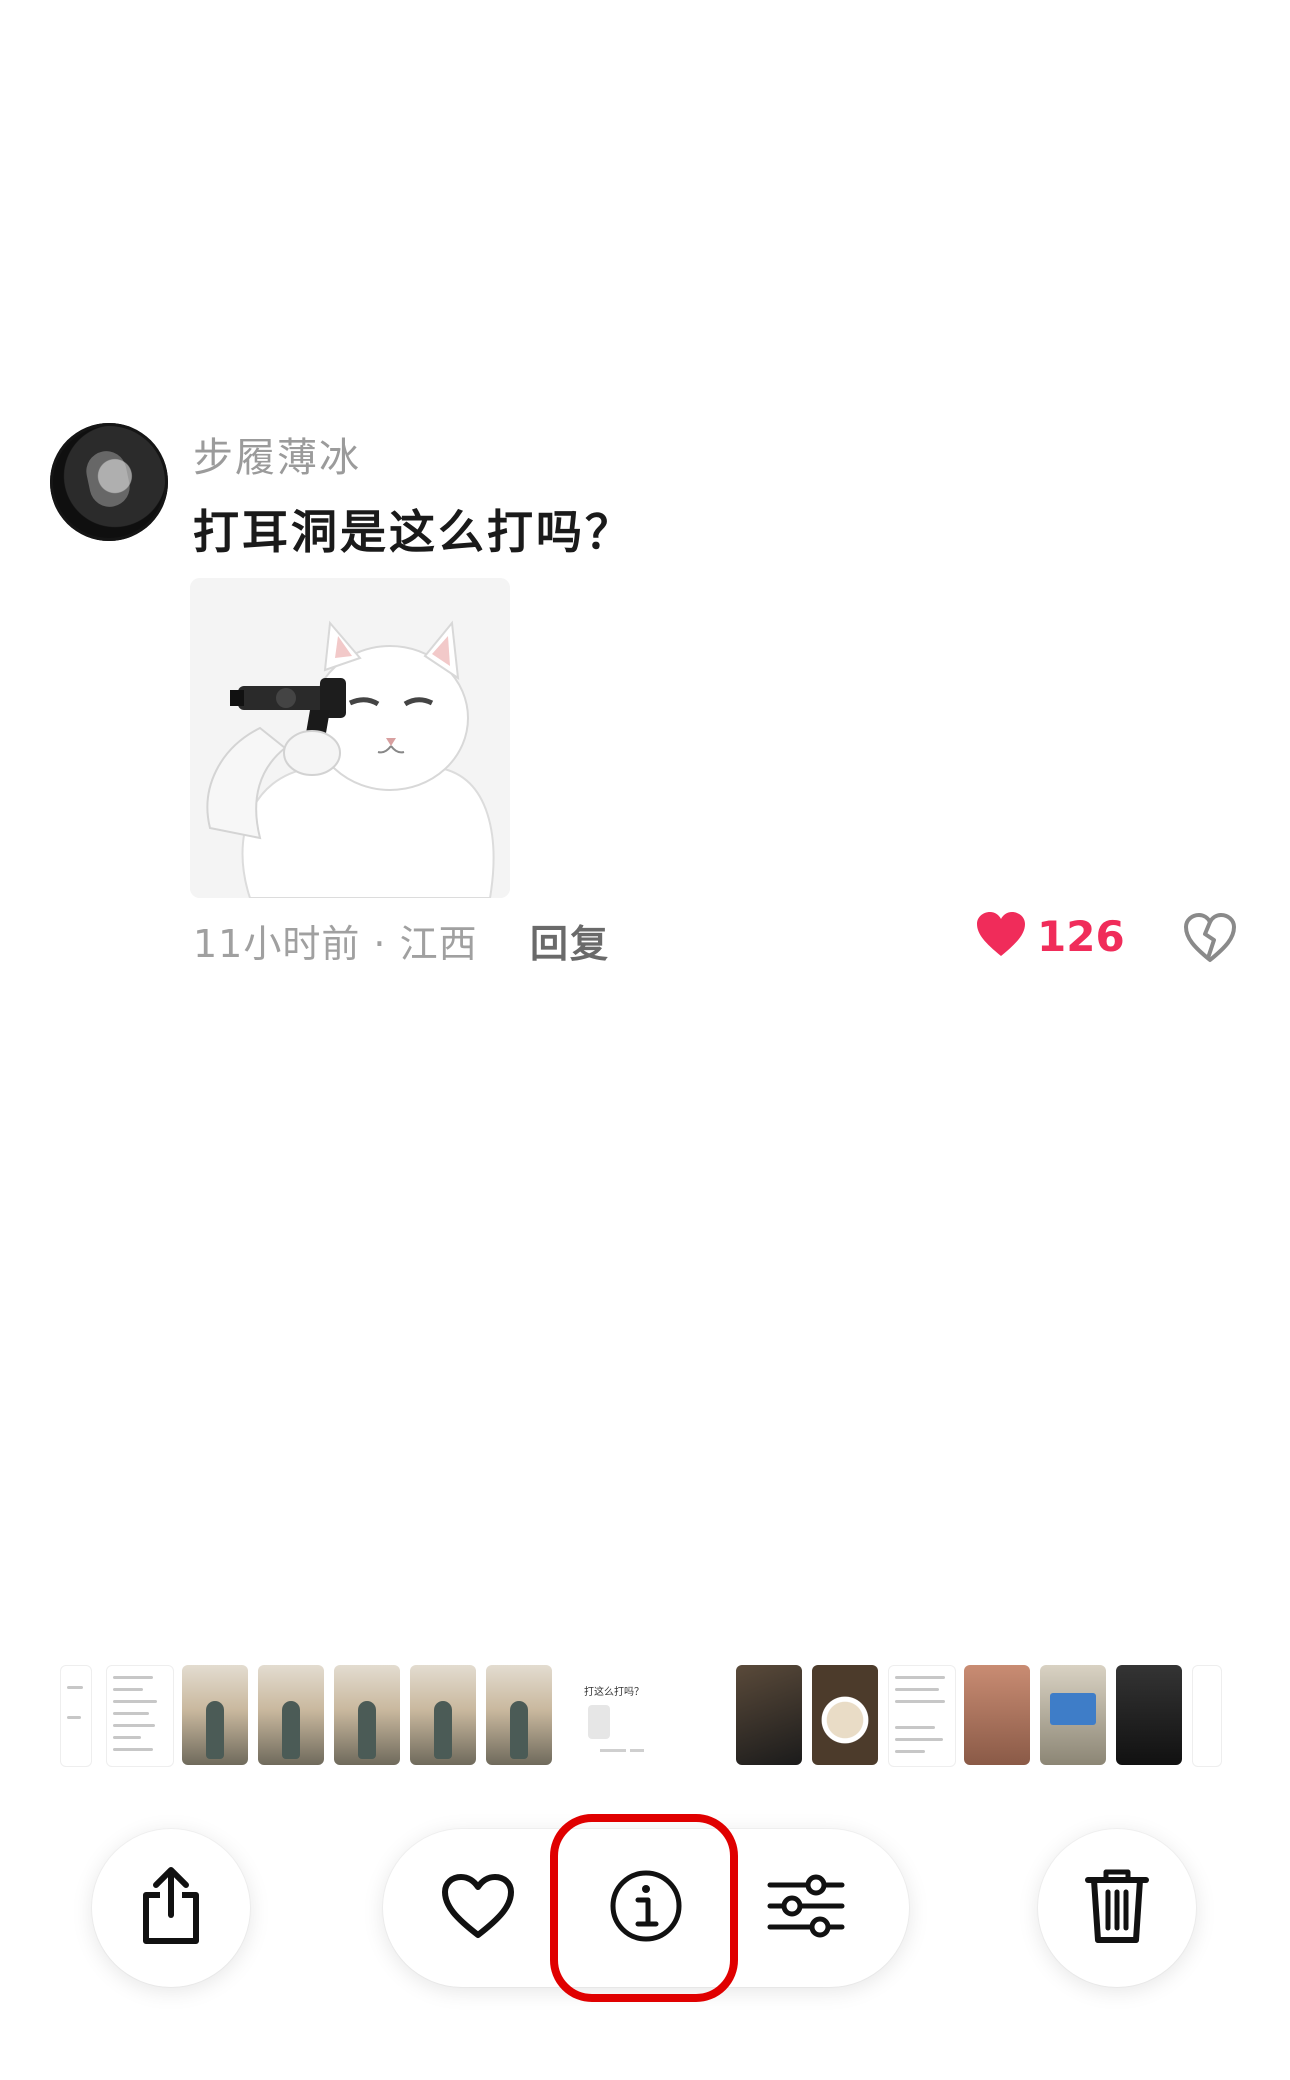 This screenshot has height=2080, width=1290. I want to click on reply-button: 回复, so click(570, 940).